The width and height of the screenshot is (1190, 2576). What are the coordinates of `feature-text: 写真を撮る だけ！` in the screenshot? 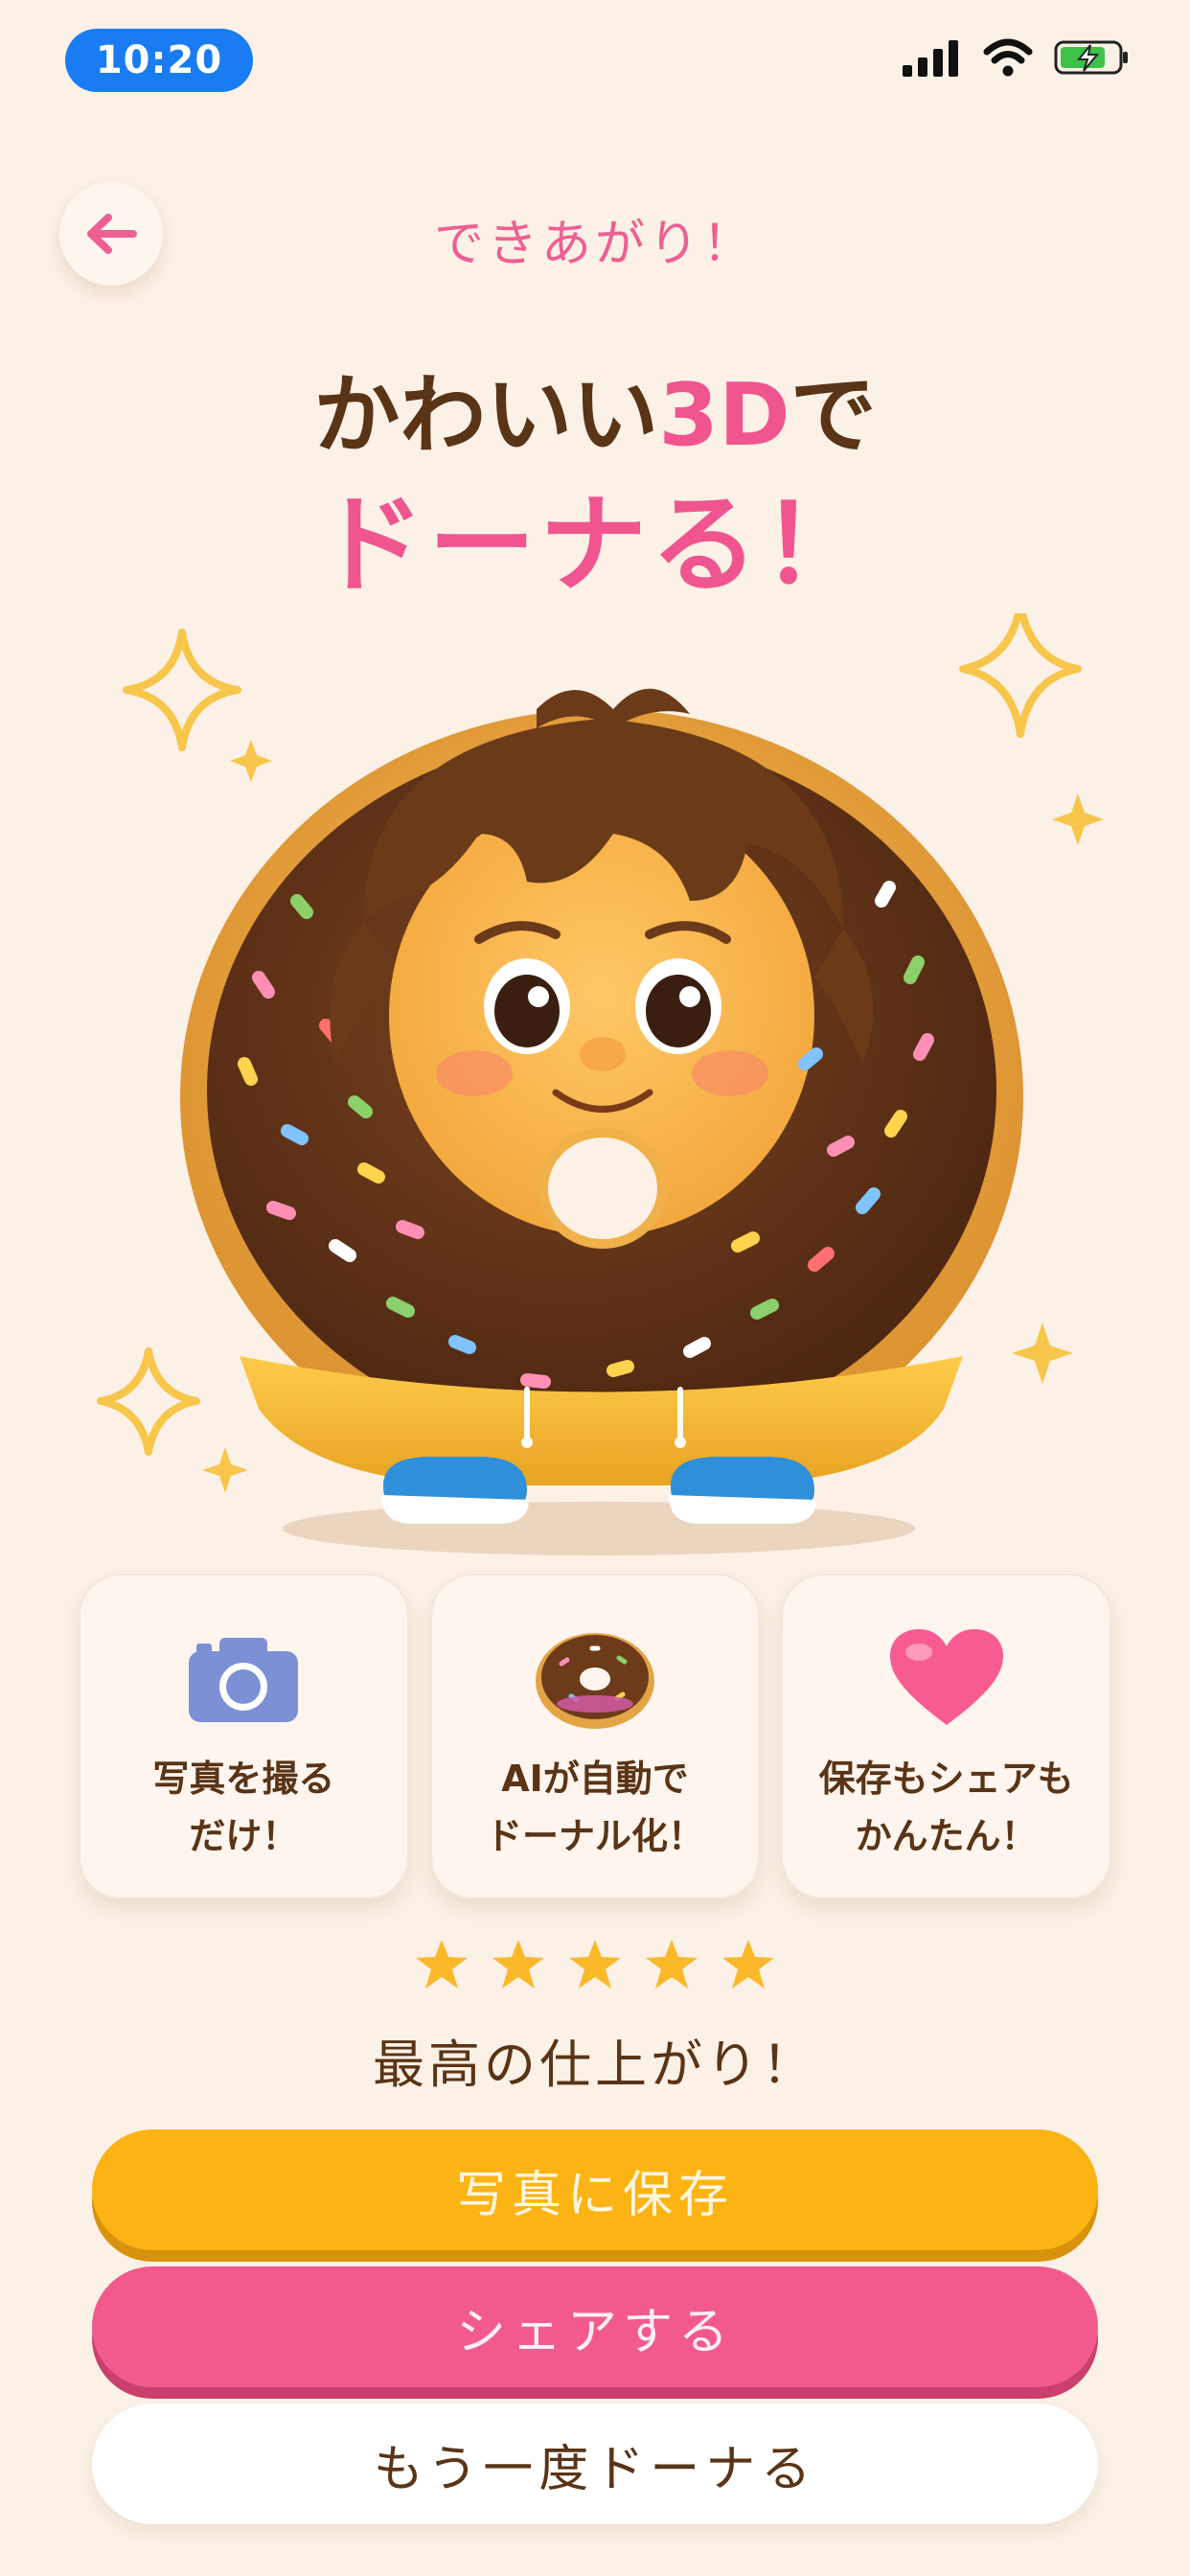 It's located at (243, 1807).